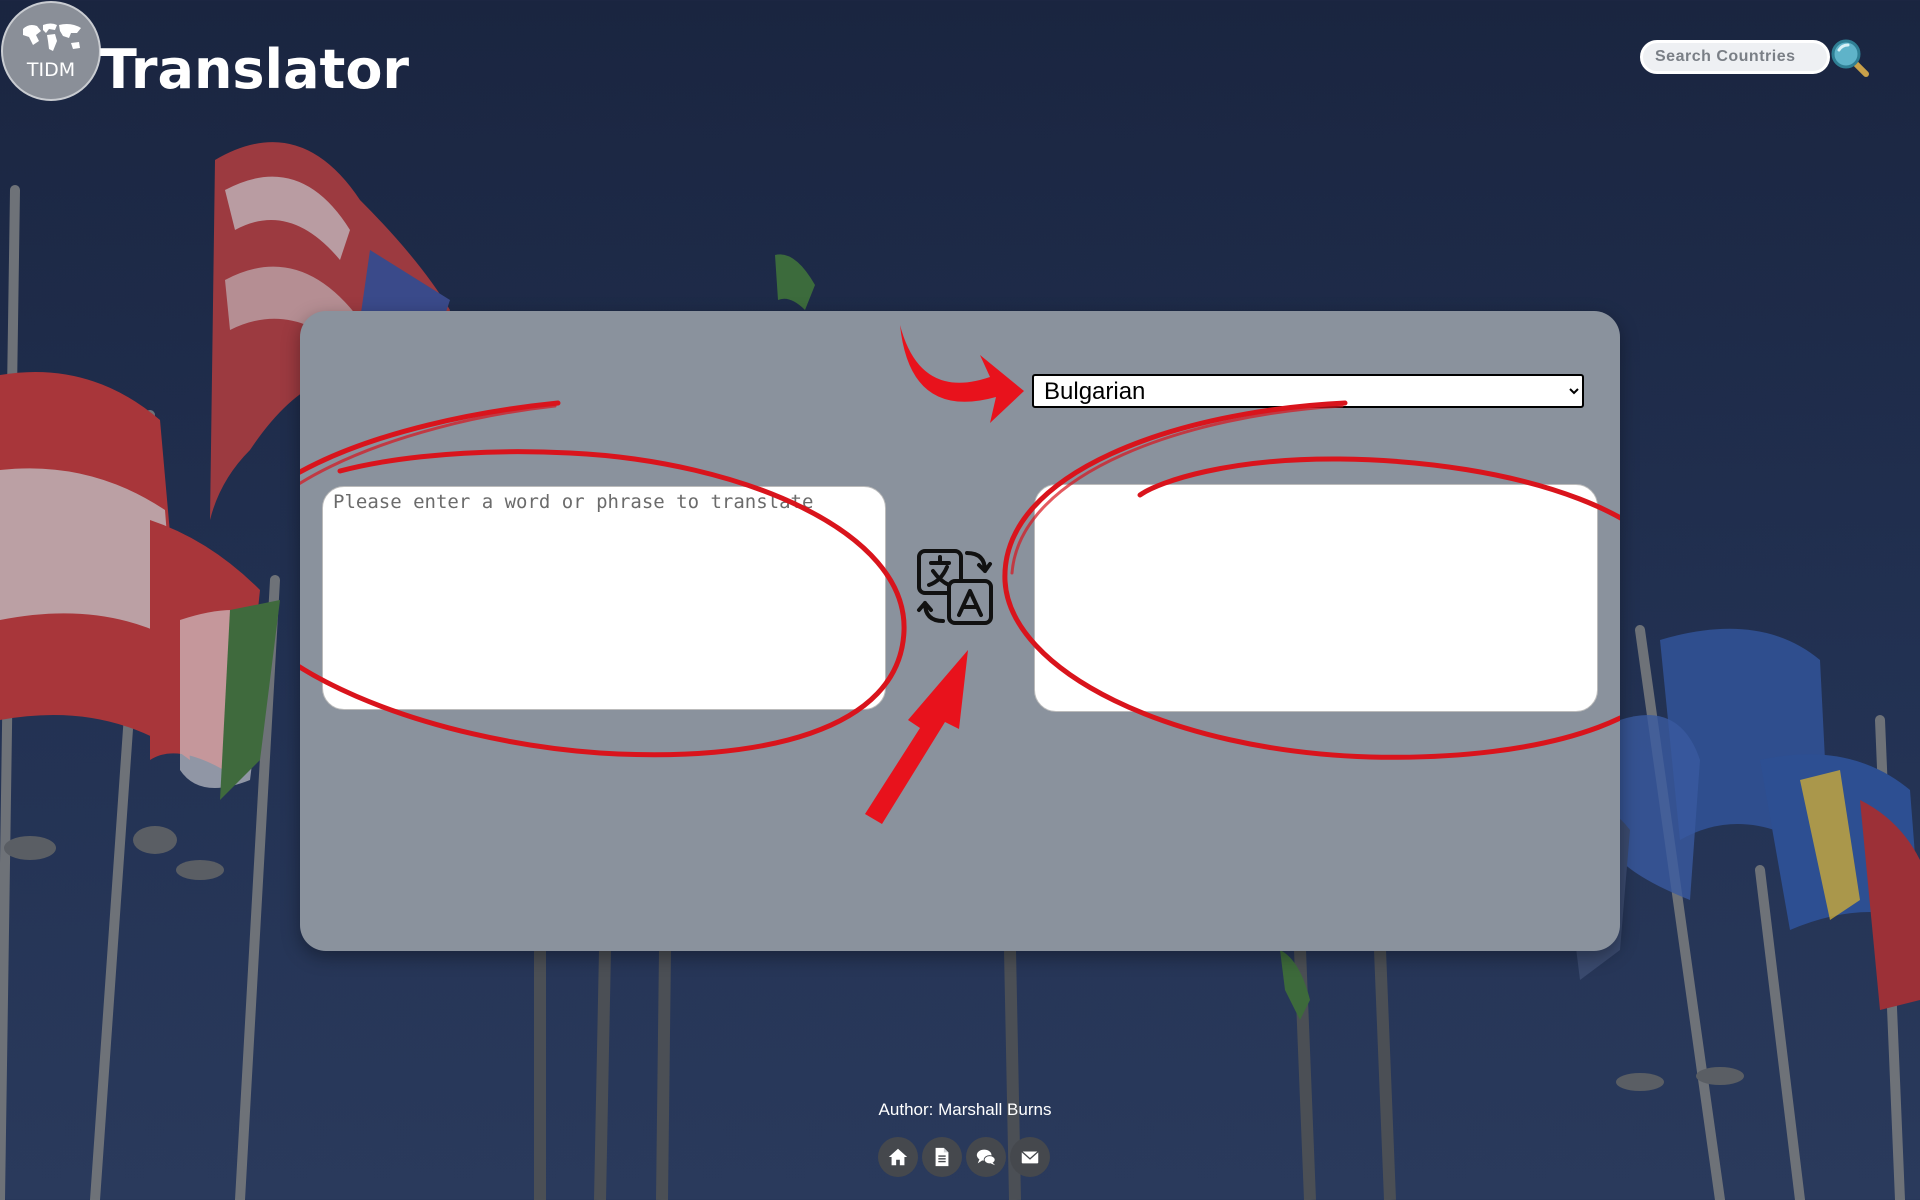 The width and height of the screenshot is (1920, 1200). I want to click on footer-nav, so click(964, 1157).